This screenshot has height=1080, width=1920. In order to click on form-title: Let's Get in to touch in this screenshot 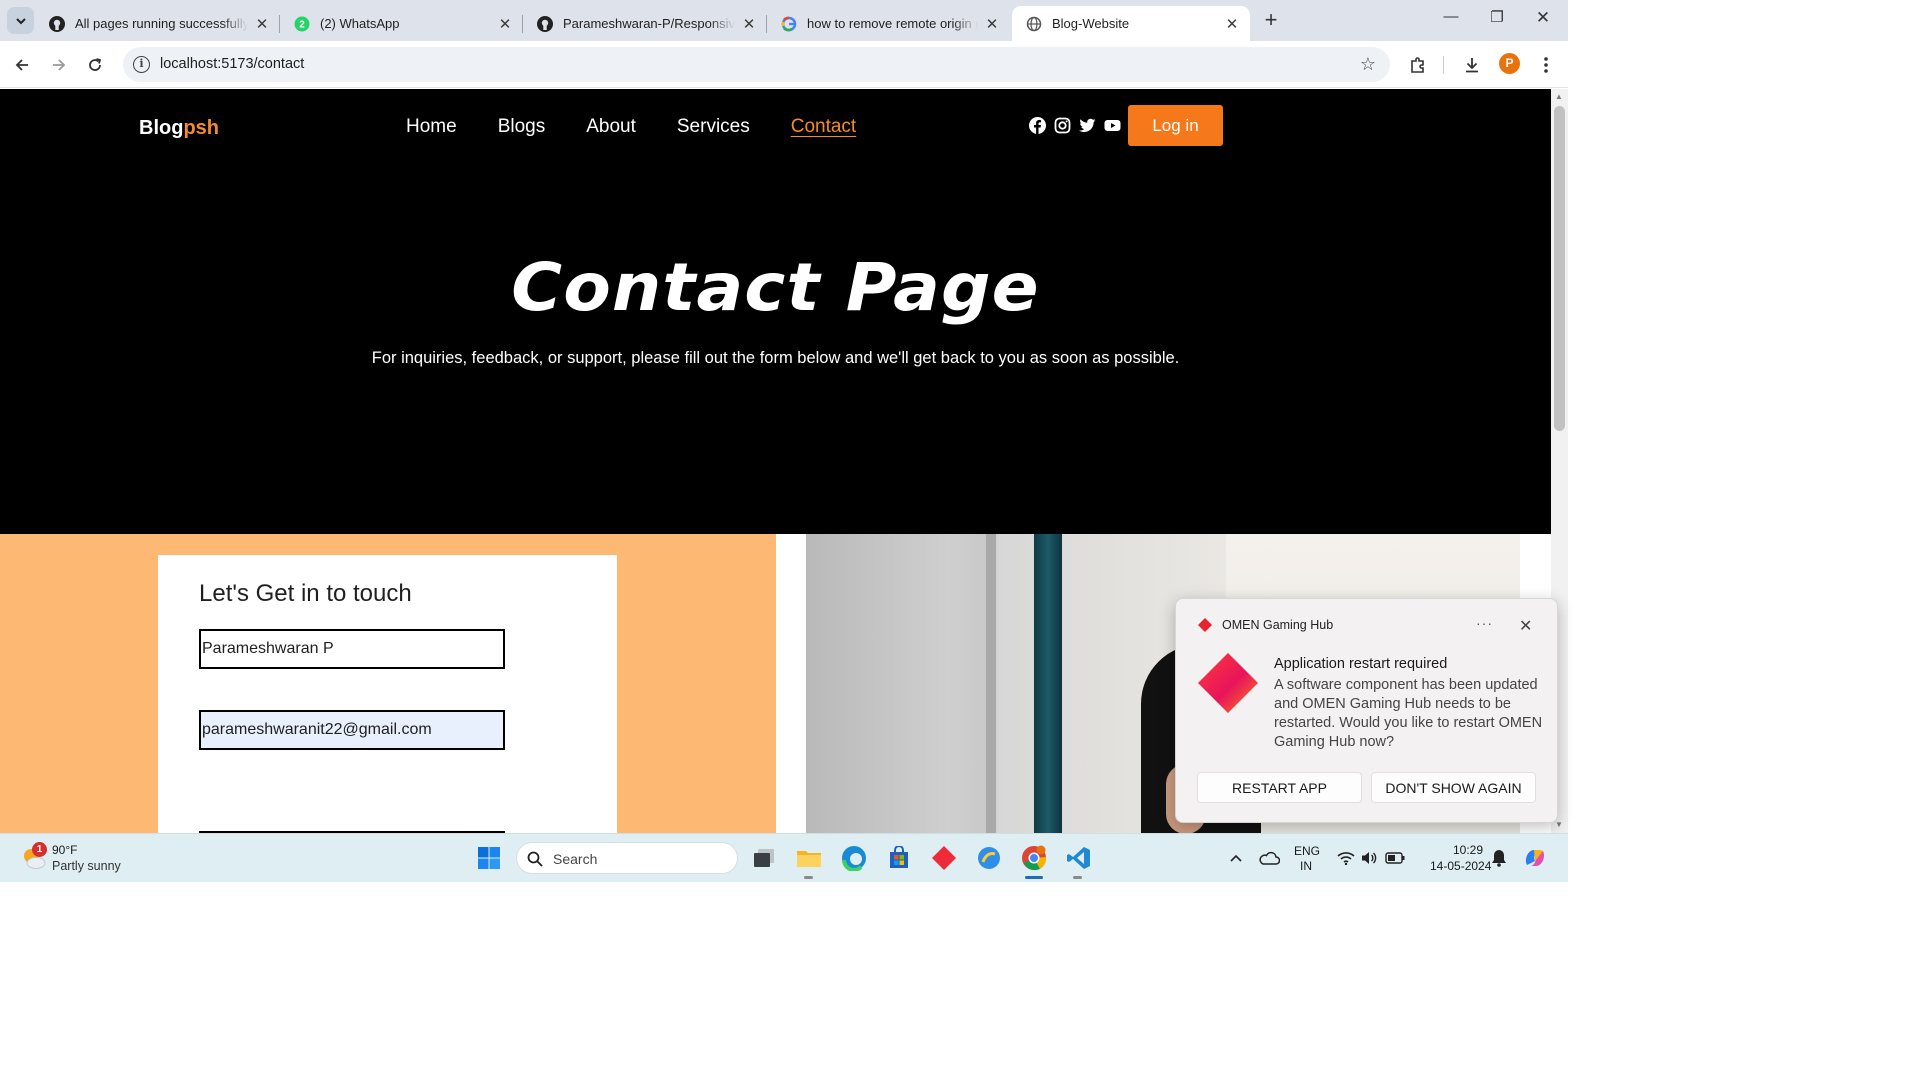, I will do `click(305, 593)`.